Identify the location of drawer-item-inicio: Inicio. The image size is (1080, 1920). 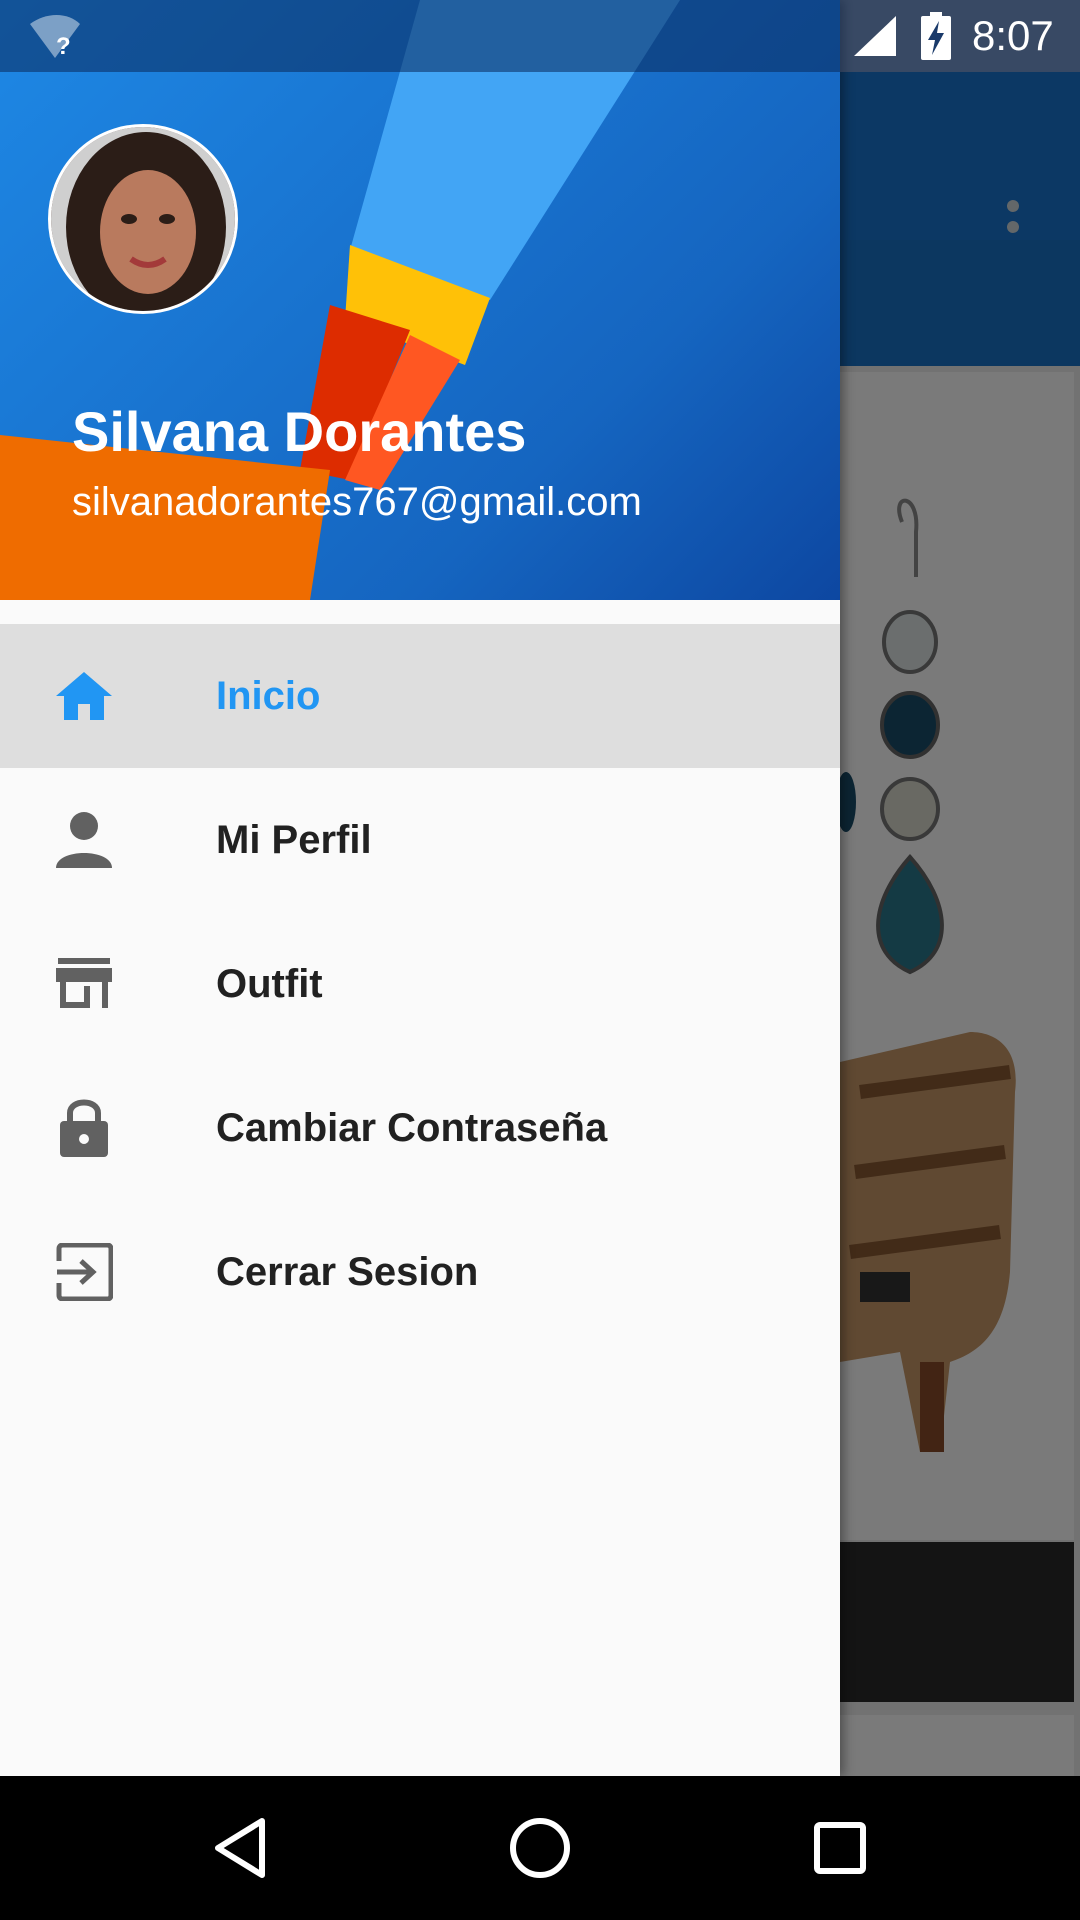
(420, 696).